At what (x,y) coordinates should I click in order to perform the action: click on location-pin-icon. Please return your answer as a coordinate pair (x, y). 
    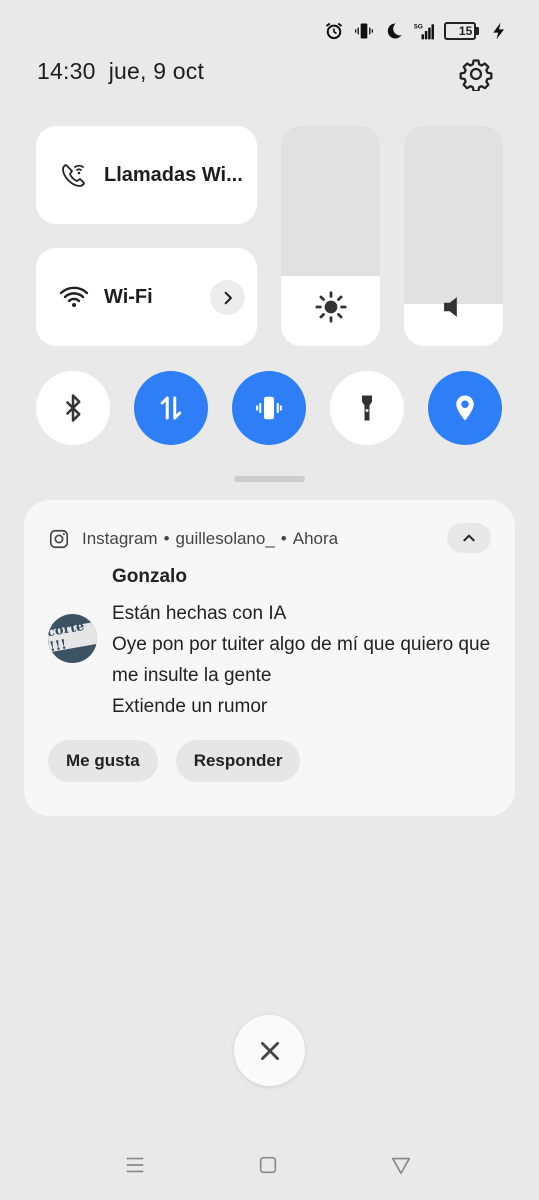
    Looking at the image, I should click on (465, 408).